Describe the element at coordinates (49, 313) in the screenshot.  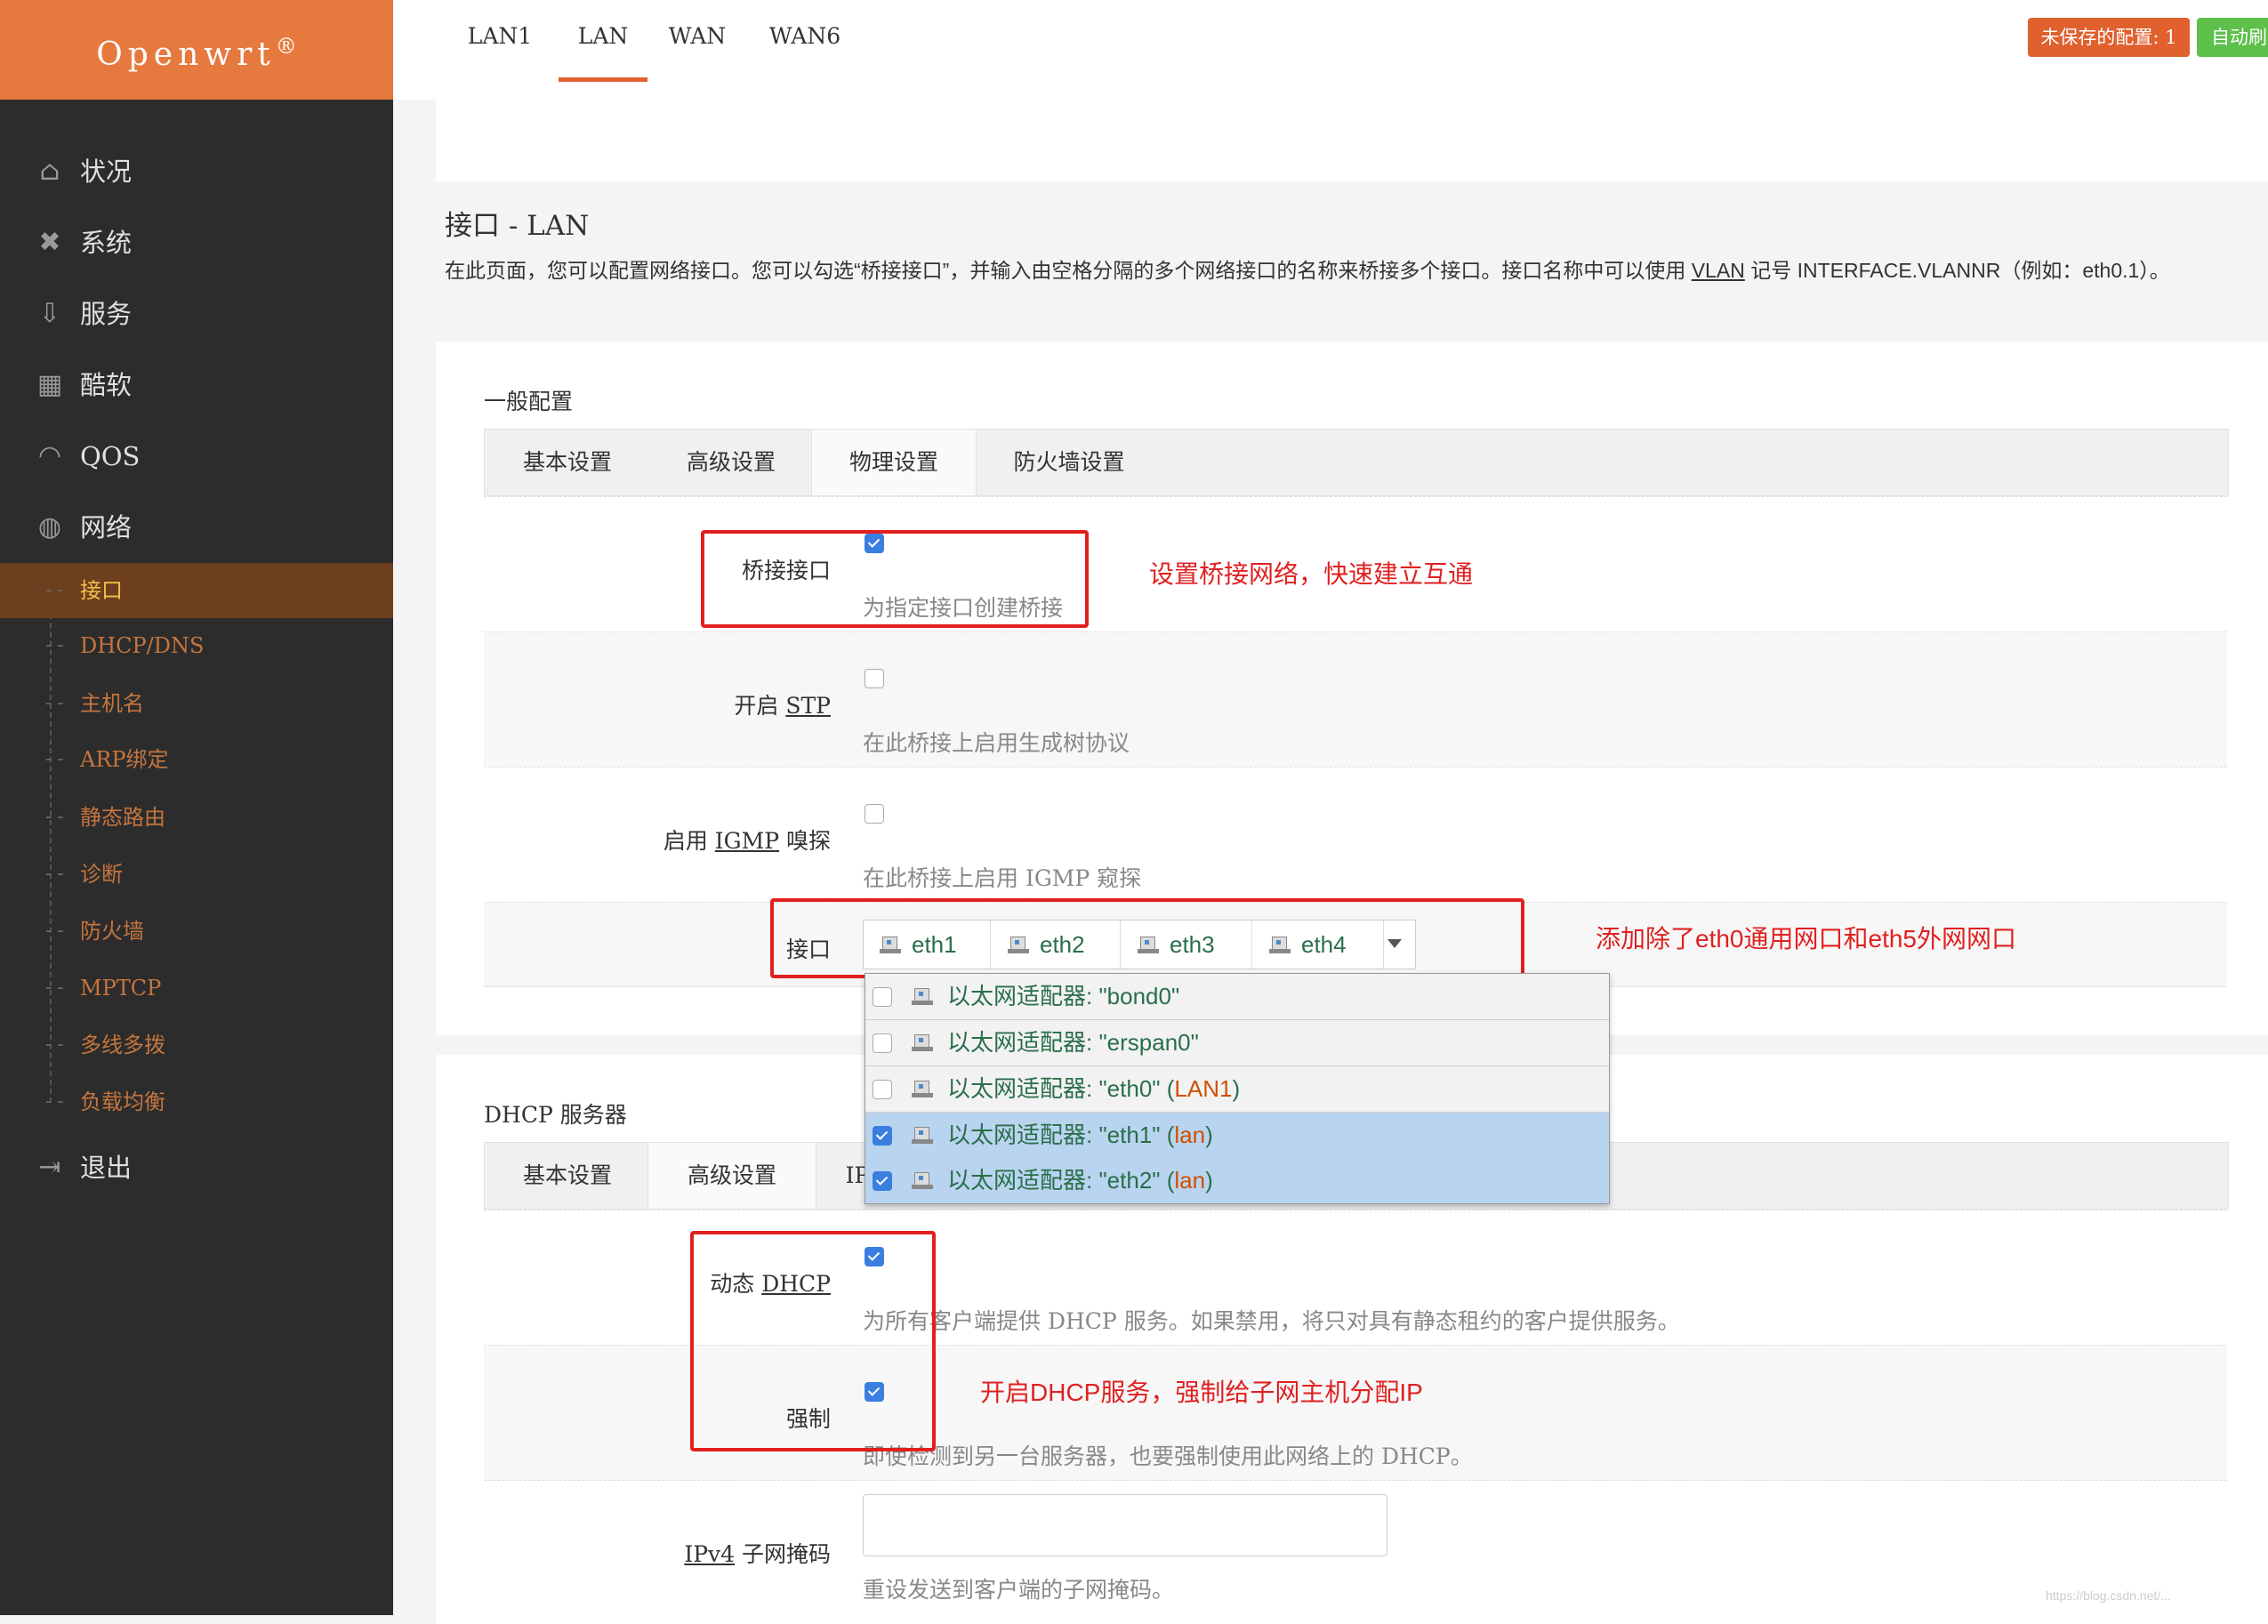
I see `download-icon: ⇩` at that location.